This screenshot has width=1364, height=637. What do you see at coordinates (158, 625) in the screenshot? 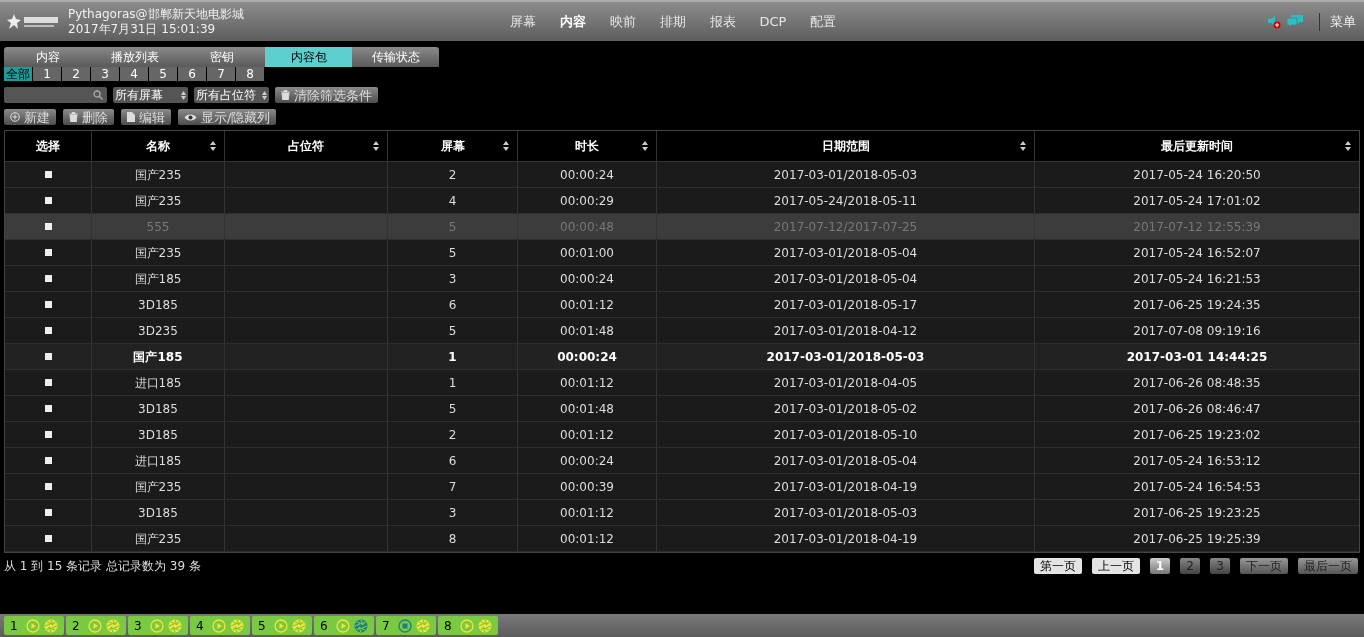
I see `screen-status-item: 3` at bounding box center [158, 625].